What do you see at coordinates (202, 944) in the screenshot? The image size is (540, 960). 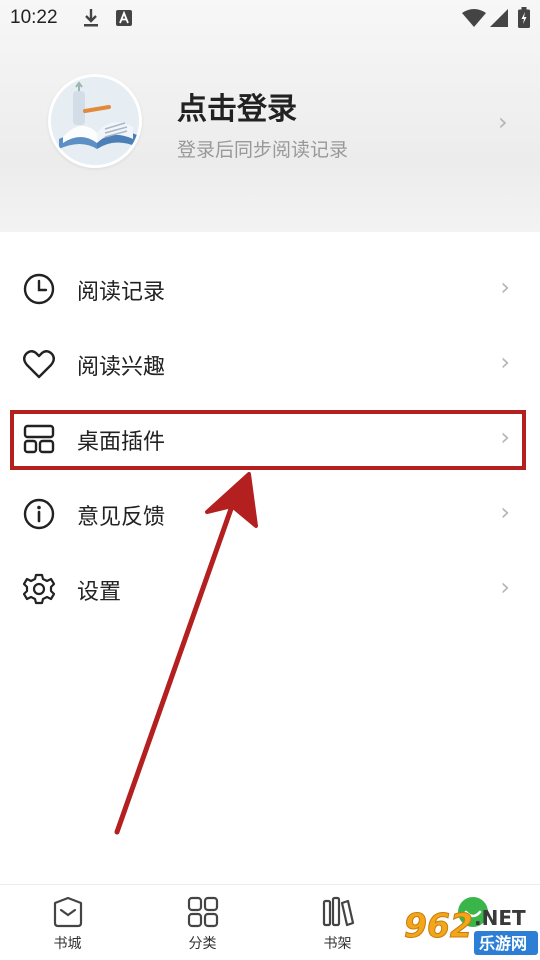 I see `nav-label: 分类` at bounding box center [202, 944].